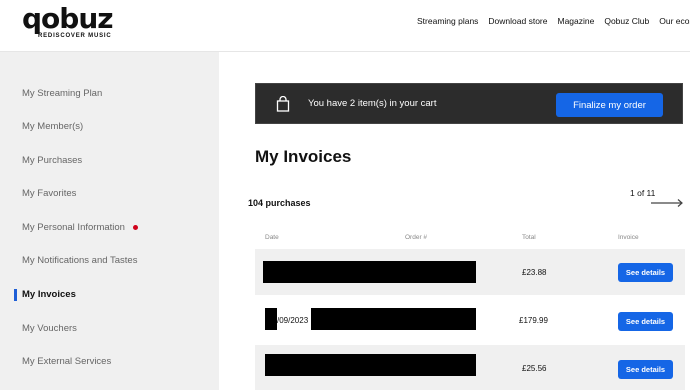 The height and width of the screenshot is (390, 690). What do you see at coordinates (609, 105) in the screenshot?
I see `finalize-order-button: Finalize my order` at bounding box center [609, 105].